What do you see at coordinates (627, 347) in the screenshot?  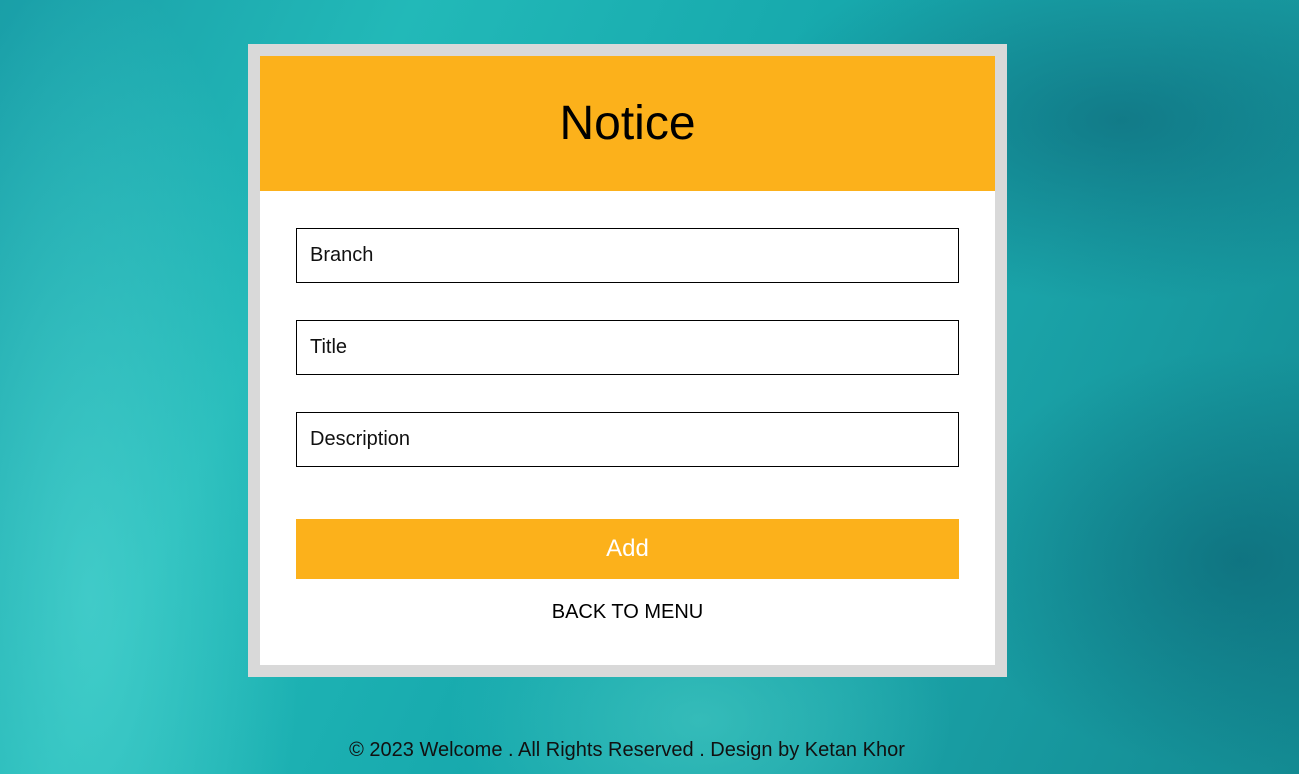 I see `title-input` at bounding box center [627, 347].